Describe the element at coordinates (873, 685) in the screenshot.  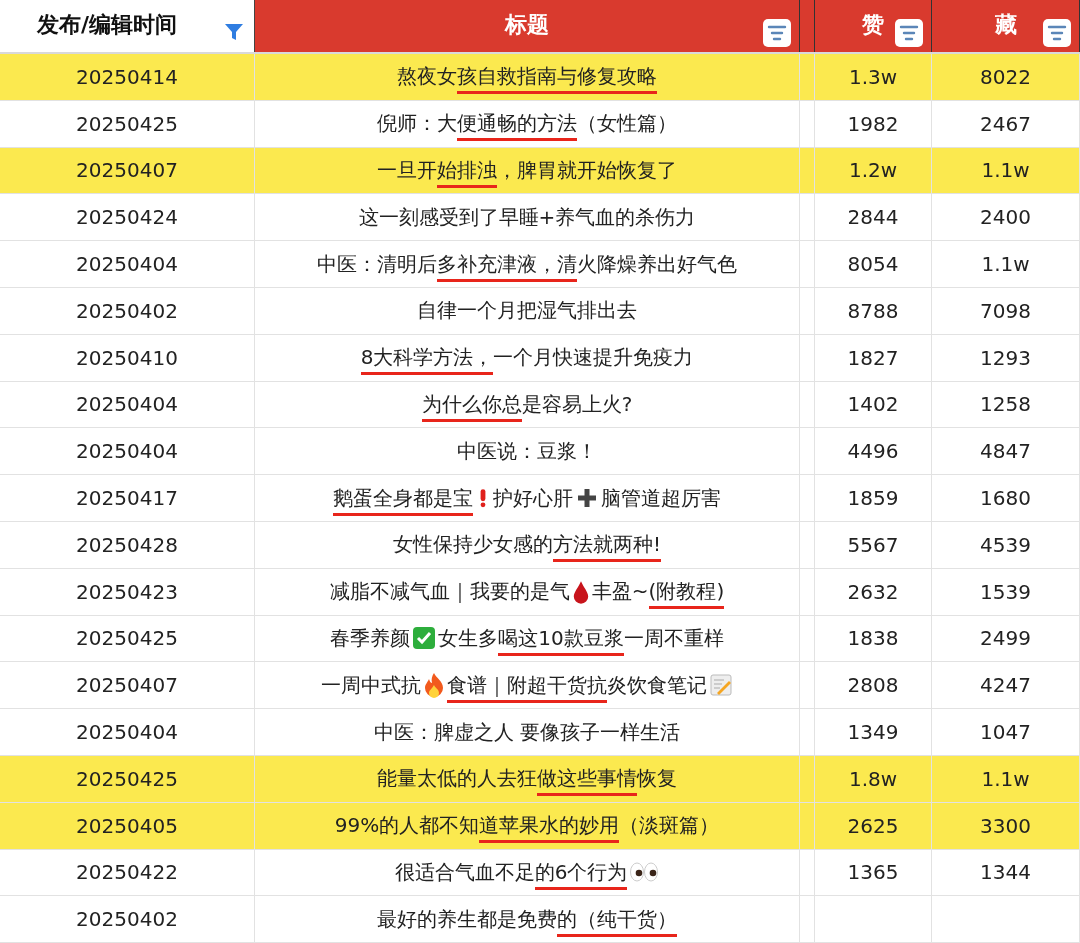
I see `likes-cell: 2808` at that location.